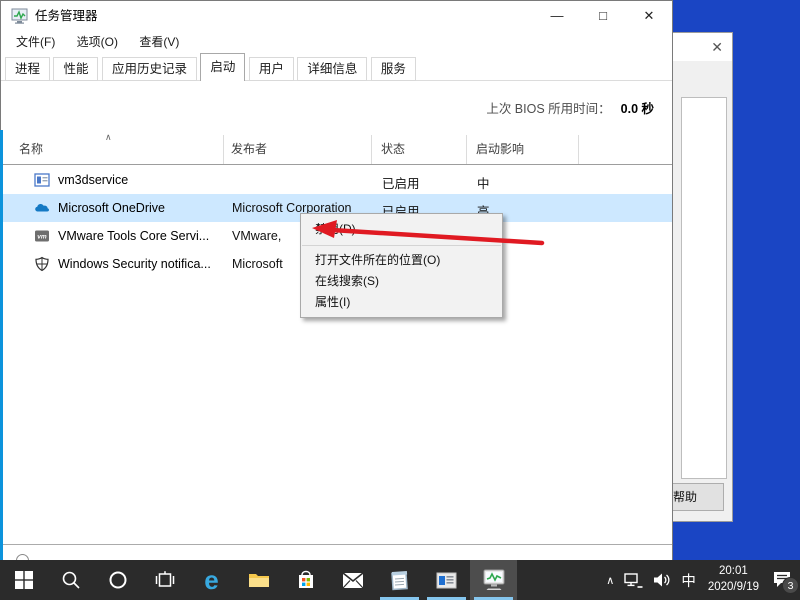  I want to click on background-dialog-panel, so click(704, 288).